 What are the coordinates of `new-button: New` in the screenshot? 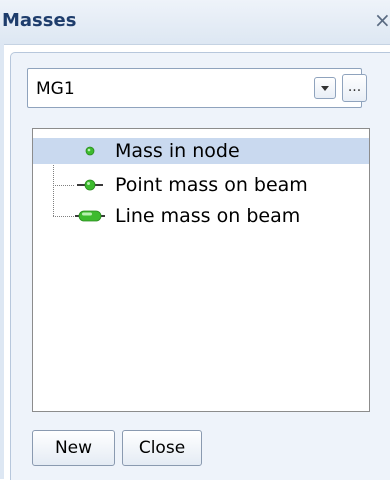 It's located at (73, 448).